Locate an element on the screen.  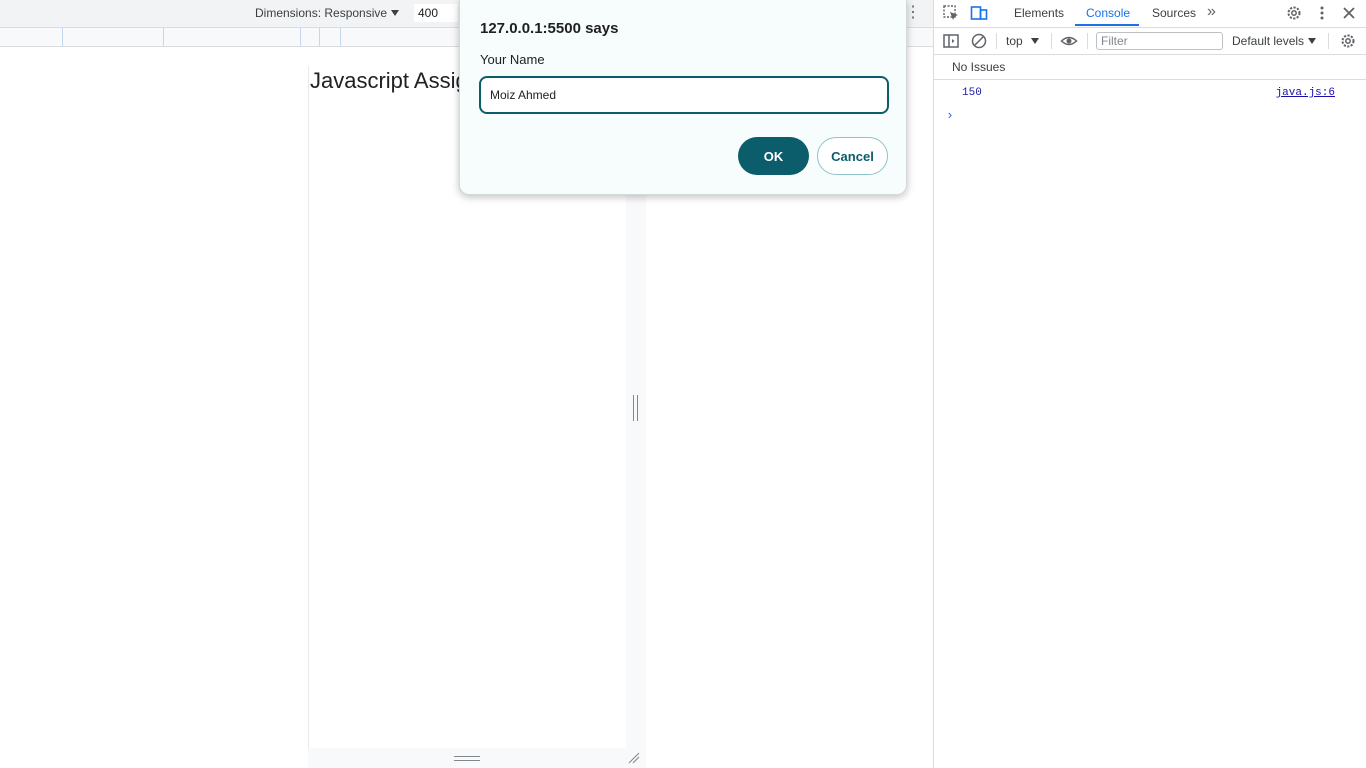
ok-button: OK is located at coordinates (773, 156).